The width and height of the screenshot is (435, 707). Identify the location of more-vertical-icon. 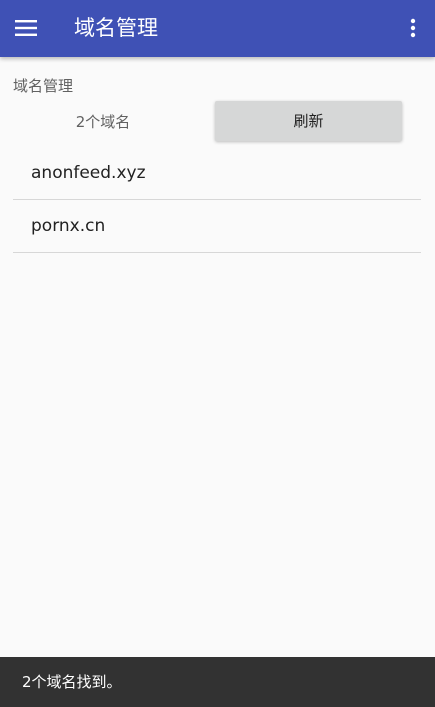
(413, 28).